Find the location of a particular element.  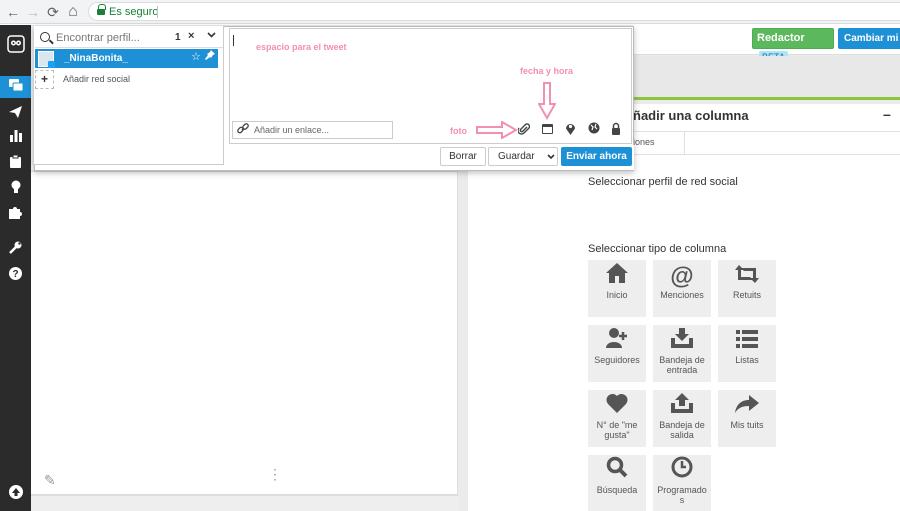

redactor-label: Redactor is located at coordinates (781, 38).